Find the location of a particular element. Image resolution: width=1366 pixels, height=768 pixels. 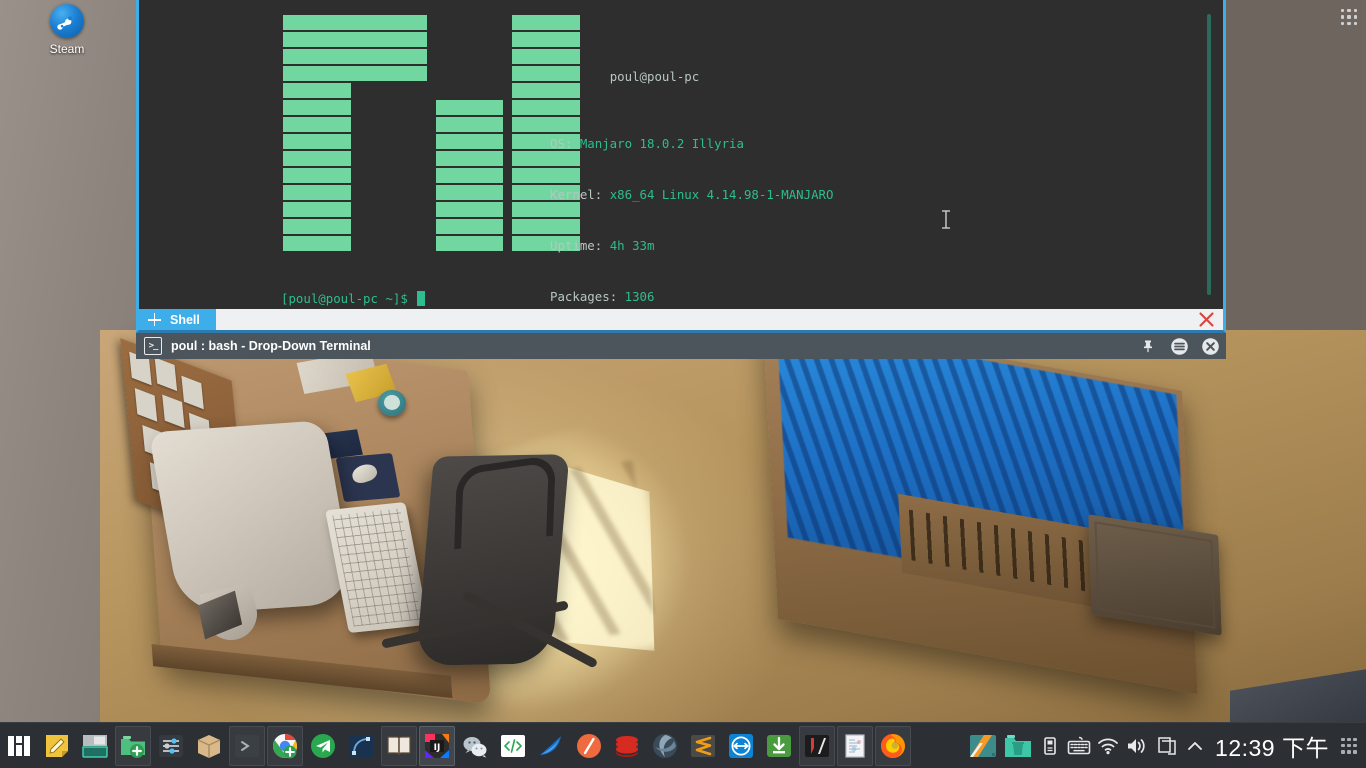

tray-item-clipboard-tray-icon is located at coordinates (1166, 746).